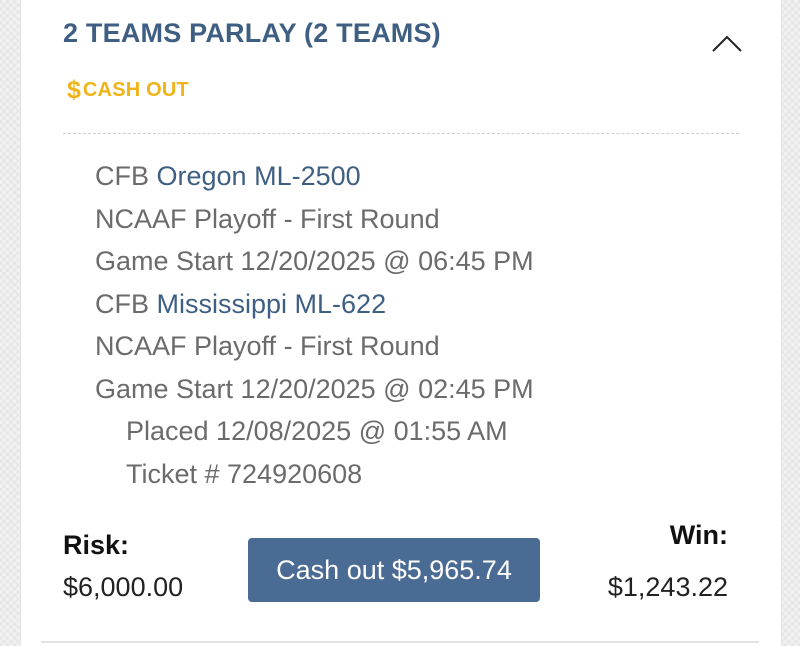  What do you see at coordinates (122, 303) in the screenshot?
I see `leg-2-league: CFB` at bounding box center [122, 303].